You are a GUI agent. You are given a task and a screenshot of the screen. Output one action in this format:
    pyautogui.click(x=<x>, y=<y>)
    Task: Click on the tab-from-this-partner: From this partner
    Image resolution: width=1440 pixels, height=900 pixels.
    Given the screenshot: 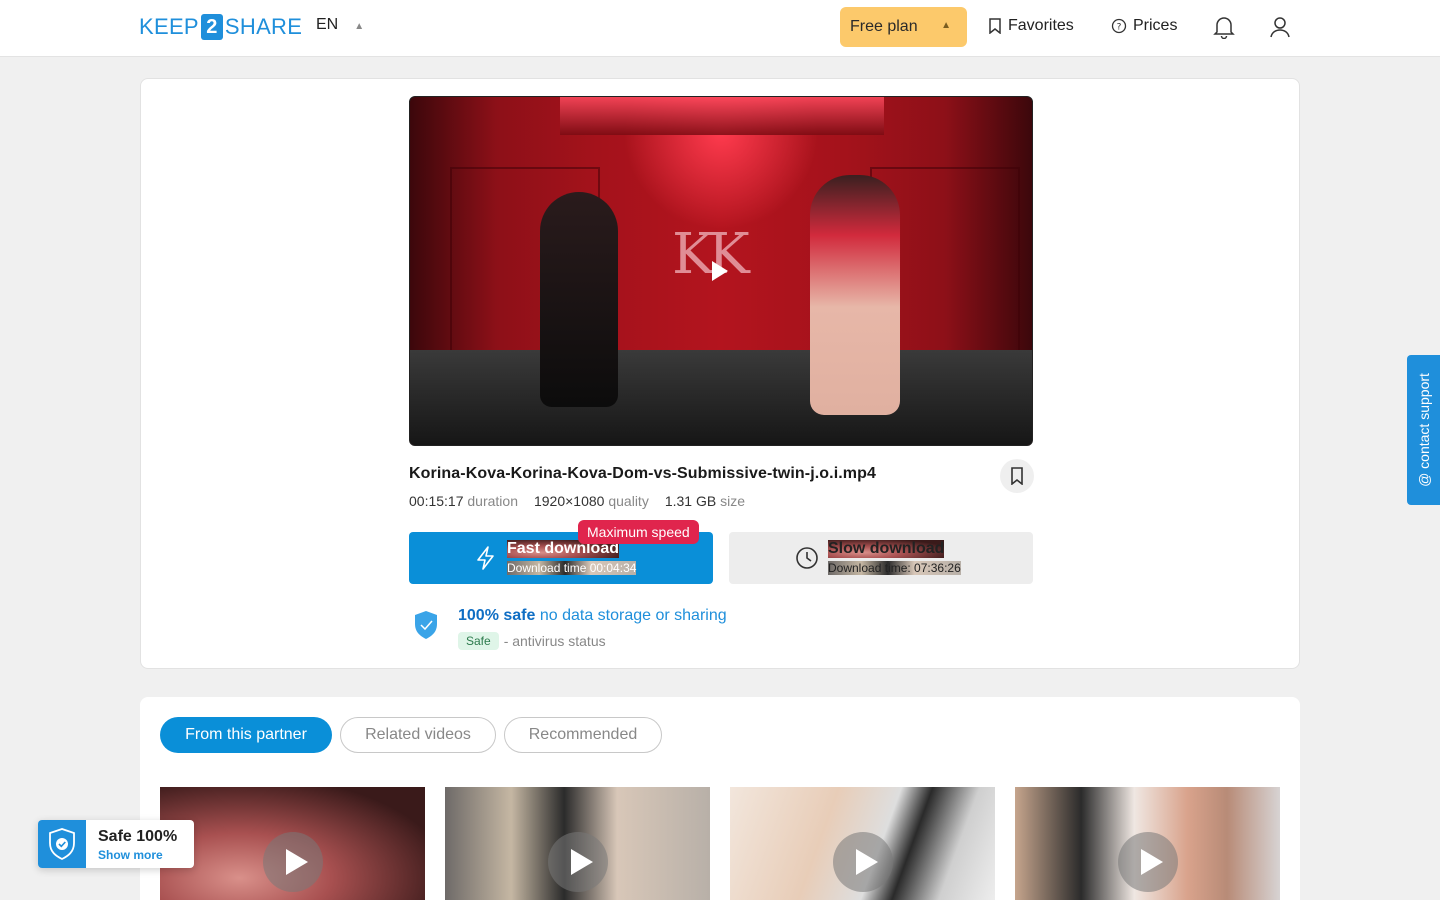 What is the action you would take?
    pyautogui.click(x=246, y=735)
    